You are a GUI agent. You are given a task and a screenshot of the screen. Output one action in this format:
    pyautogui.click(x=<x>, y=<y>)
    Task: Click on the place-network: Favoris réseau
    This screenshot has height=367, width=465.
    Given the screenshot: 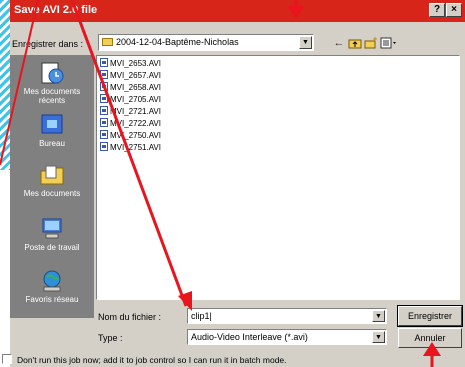 What is the action you would take?
    pyautogui.click(x=52, y=286)
    